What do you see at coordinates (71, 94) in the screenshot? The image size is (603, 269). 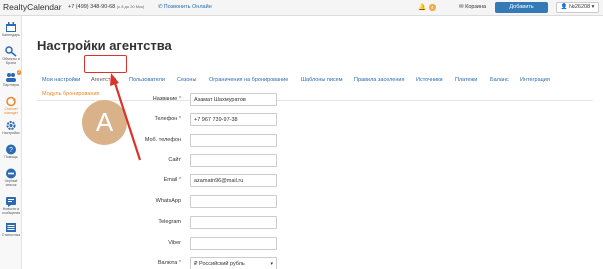 I see `tab-booking-module: Модуль бронирования` at bounding box center [71, 94].